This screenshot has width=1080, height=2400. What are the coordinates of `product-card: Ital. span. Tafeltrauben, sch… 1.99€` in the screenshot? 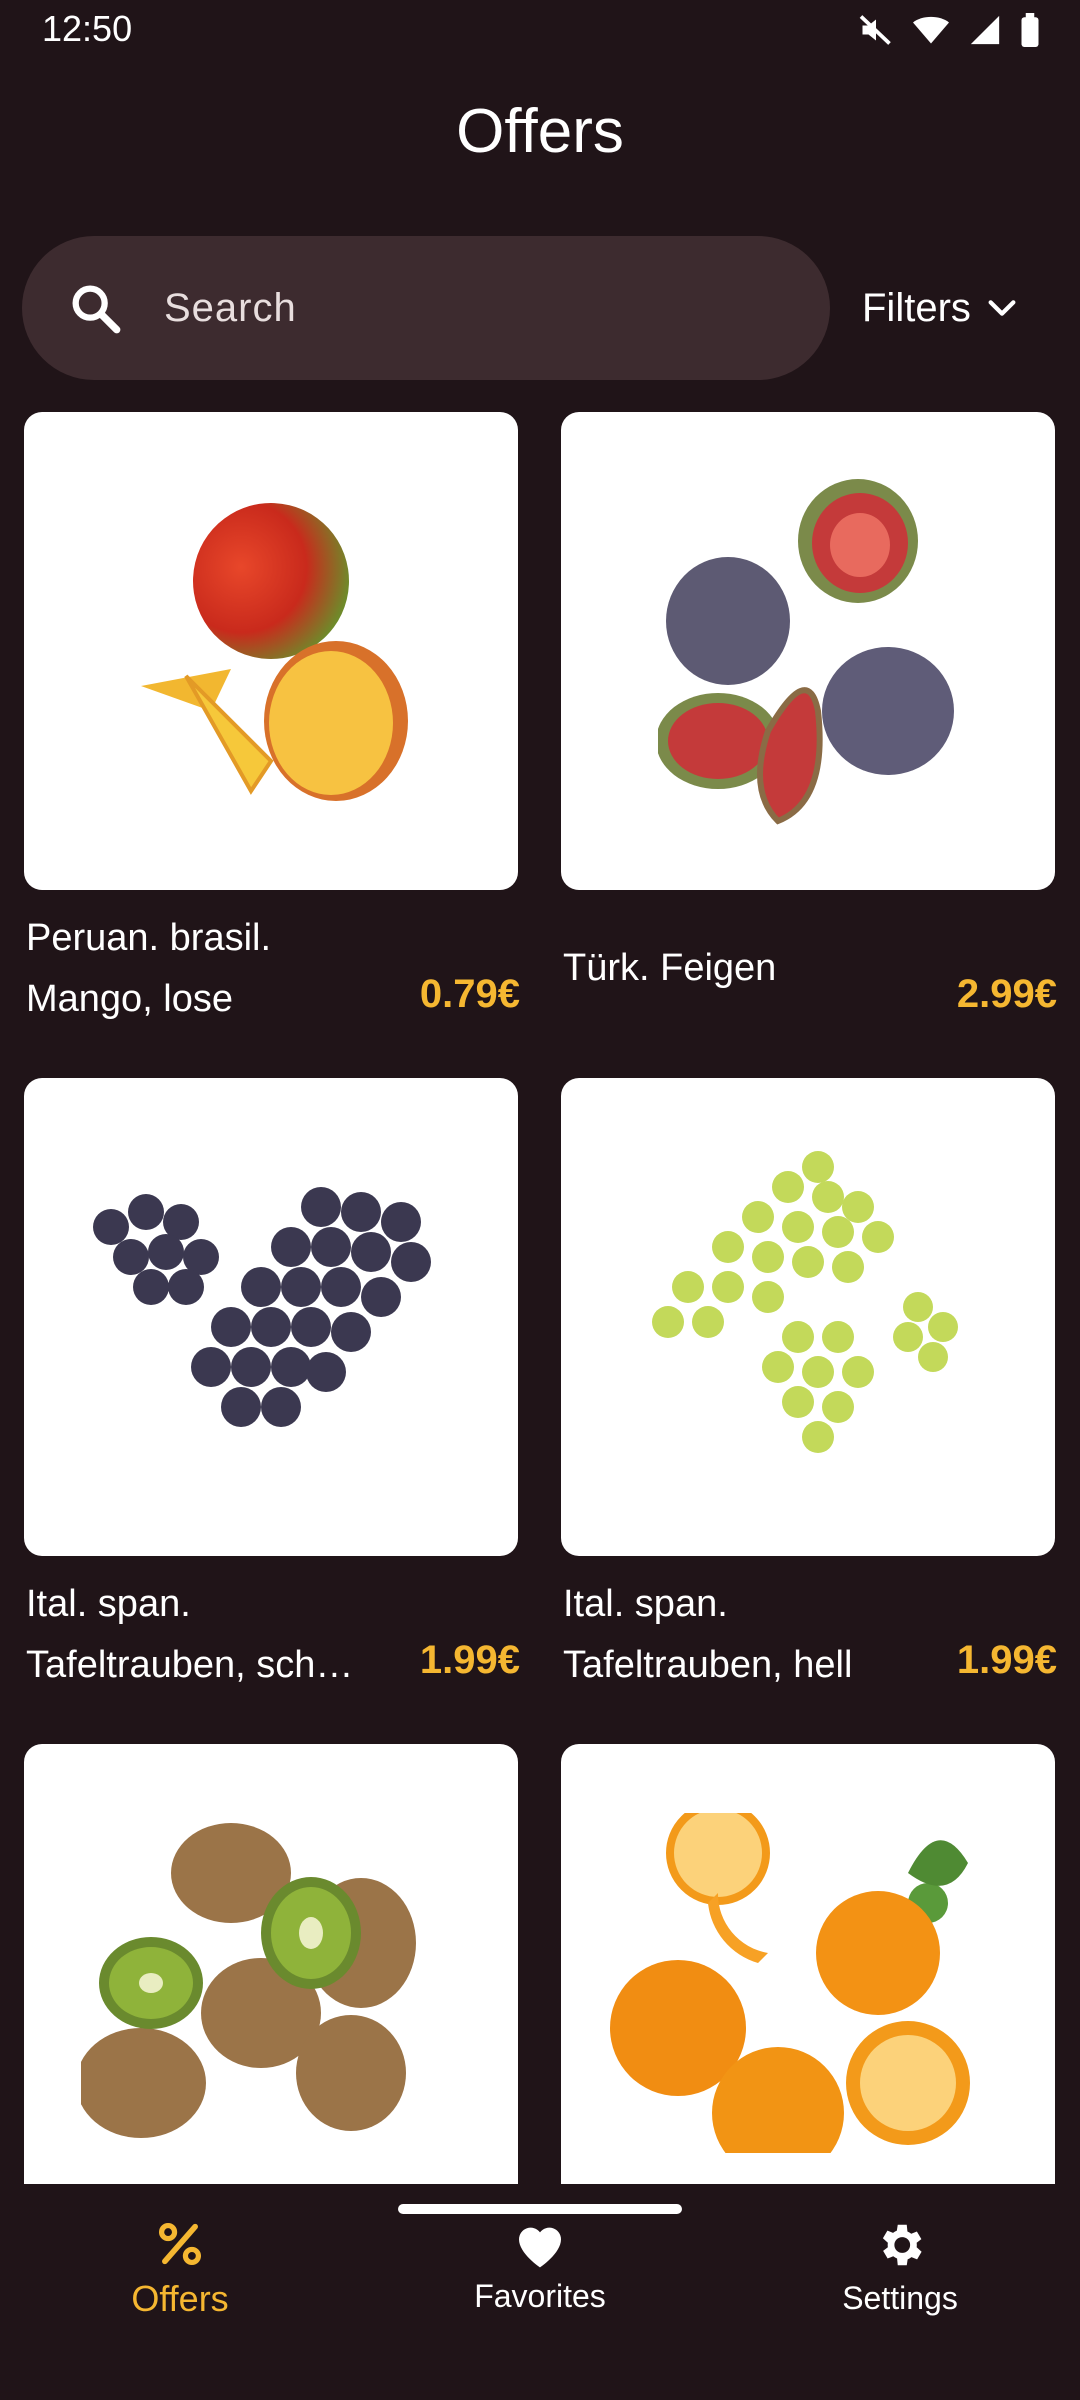 It's located at (272, 1392).